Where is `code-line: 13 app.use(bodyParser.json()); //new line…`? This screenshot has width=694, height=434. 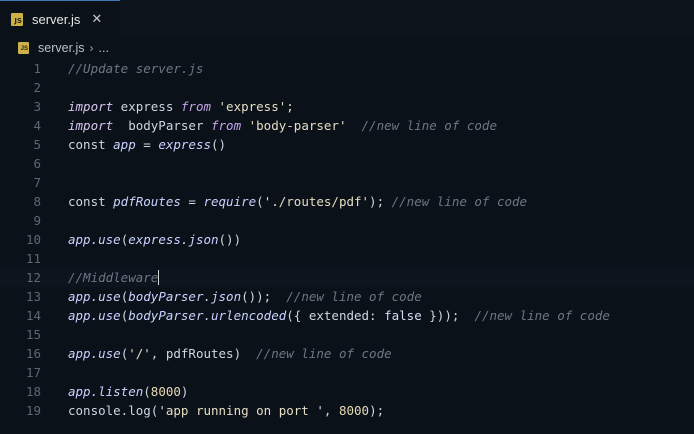
code-line: 13 app.use(bodyParser.json()); //new line… is located at coordinates (347, 296).